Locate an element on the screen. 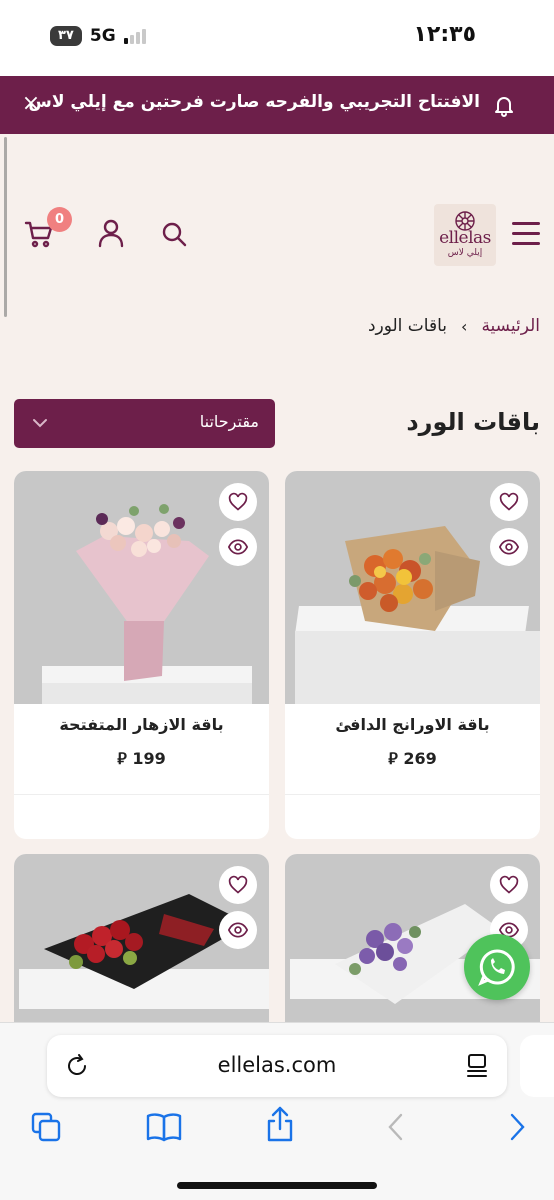 The height and width of the screenshot is (1200, 554). page-title: باقات الورد is located at coordinates (473, 422).